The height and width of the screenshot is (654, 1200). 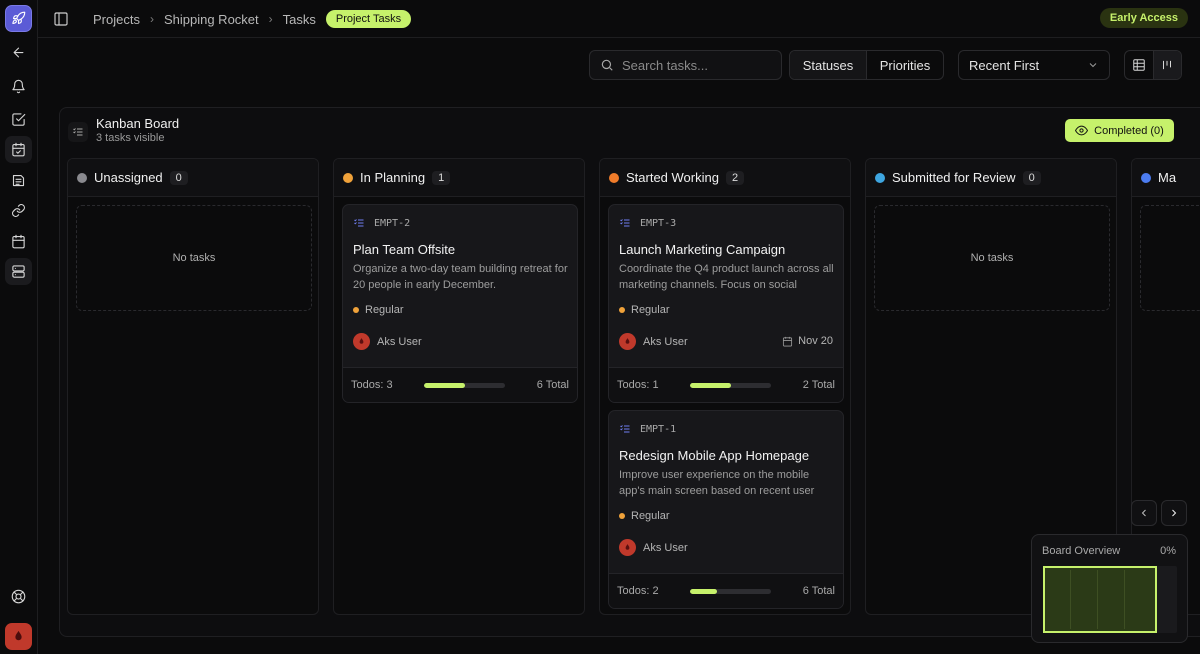 I want to click on task-code: EMPT-3, so click(x=647, y=223).